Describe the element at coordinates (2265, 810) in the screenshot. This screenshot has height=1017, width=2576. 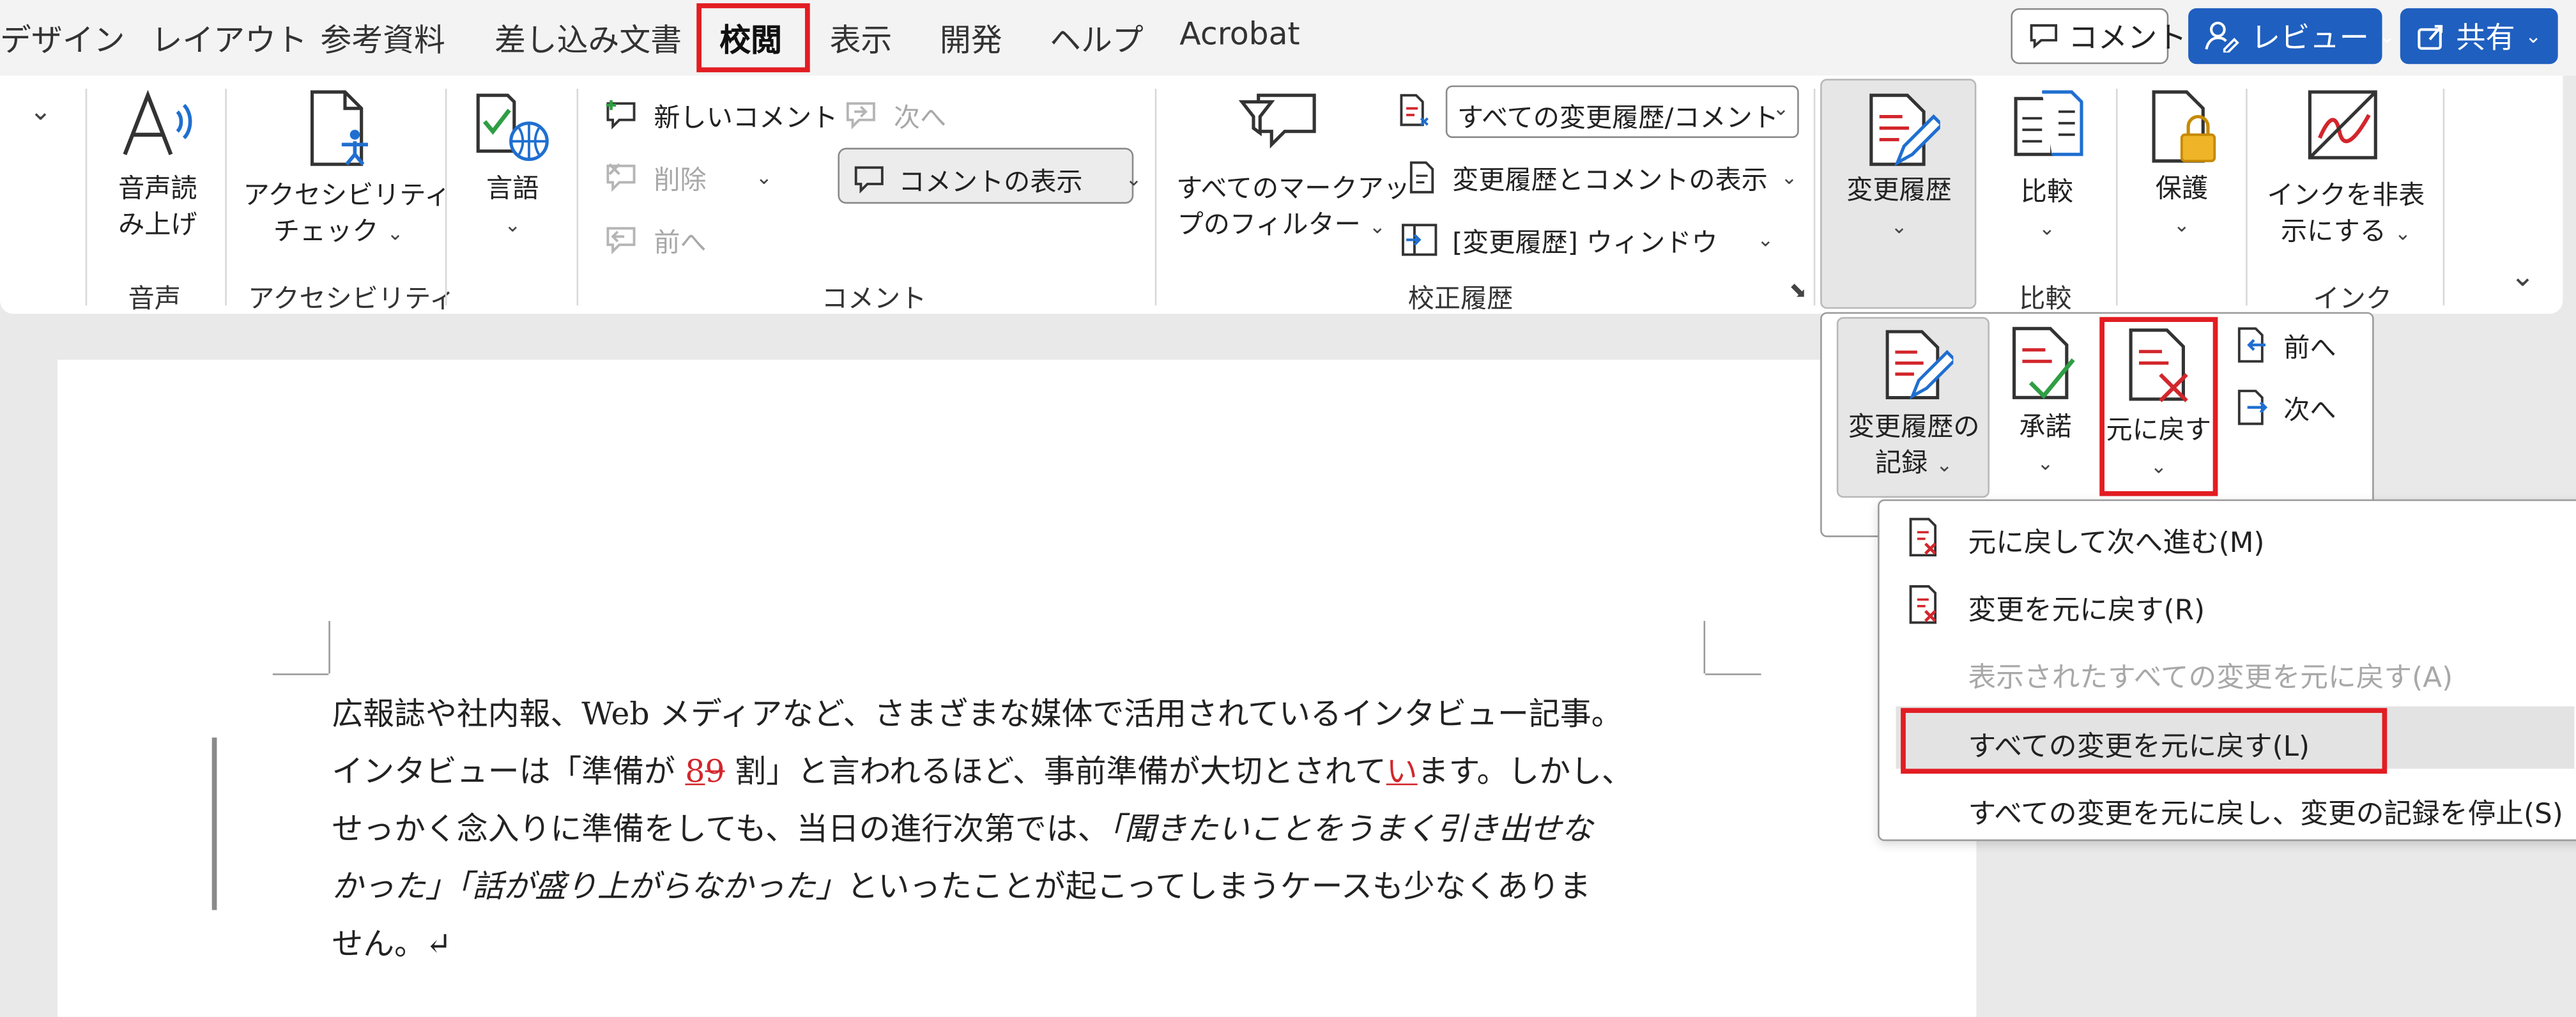
I see `menu-reject-all-stop-tracking: すべての変更を元に戻し、変更の記録を停止(S)` at that location.